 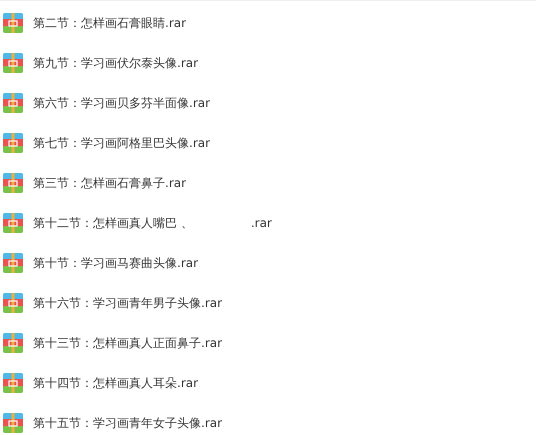 I want to click on file-name: 第十六节：学习画青年男子头像.rar, so click(x=127, y=303).